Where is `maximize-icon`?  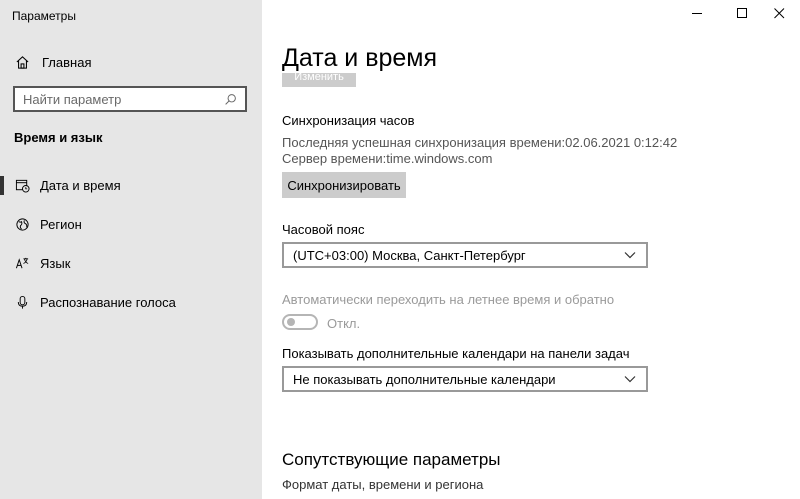
maximize-icon is located at coordinates (742, 15).